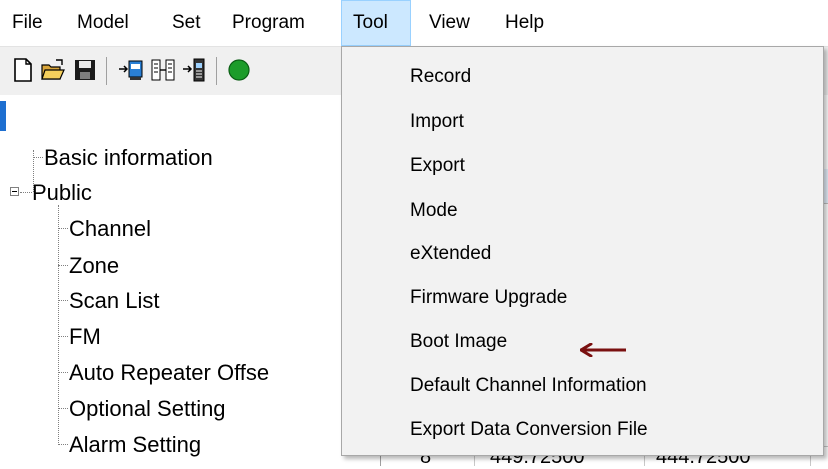 This screenshot has height=469, width=828. Describe the element at coordinates (85, 70) in the screenshot. I see `save-icon` at that location.